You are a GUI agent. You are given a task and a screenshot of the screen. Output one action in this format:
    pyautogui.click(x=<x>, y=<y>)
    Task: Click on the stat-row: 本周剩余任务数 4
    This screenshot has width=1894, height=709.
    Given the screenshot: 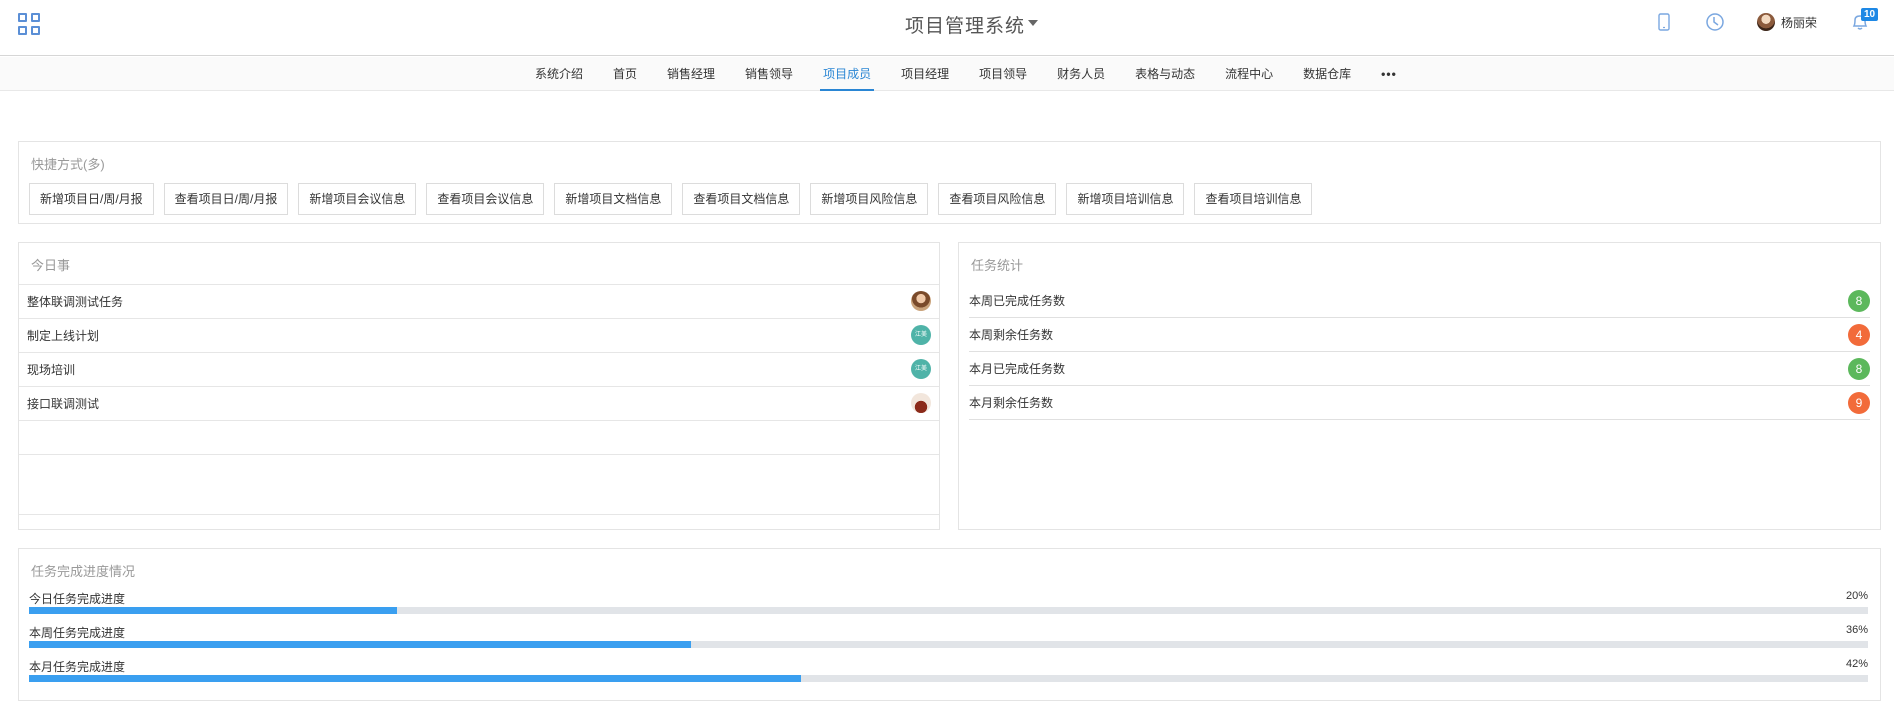 What is the action you would take?
    pyautogui.click(x=1419, y=335)
    